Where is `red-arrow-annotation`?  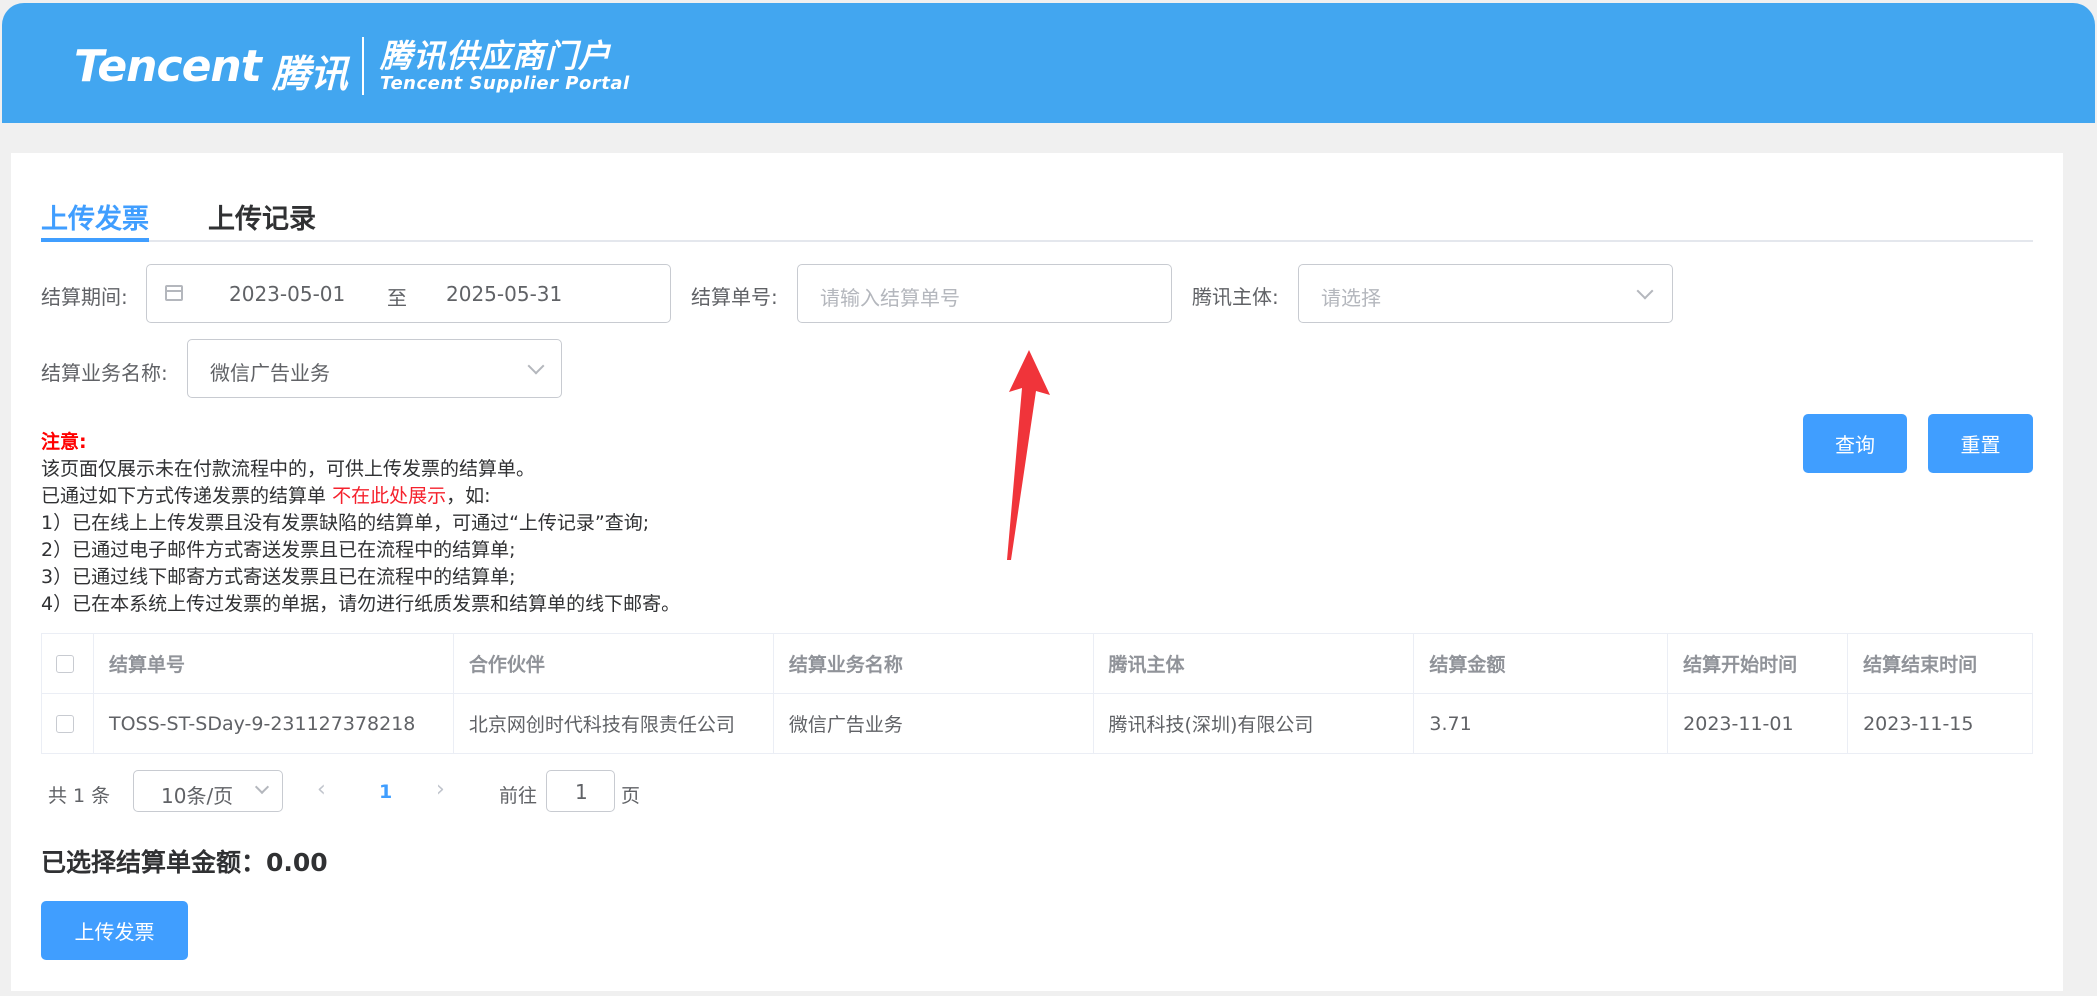 red-arrow-annotation is located at coordinates (1028, 455).